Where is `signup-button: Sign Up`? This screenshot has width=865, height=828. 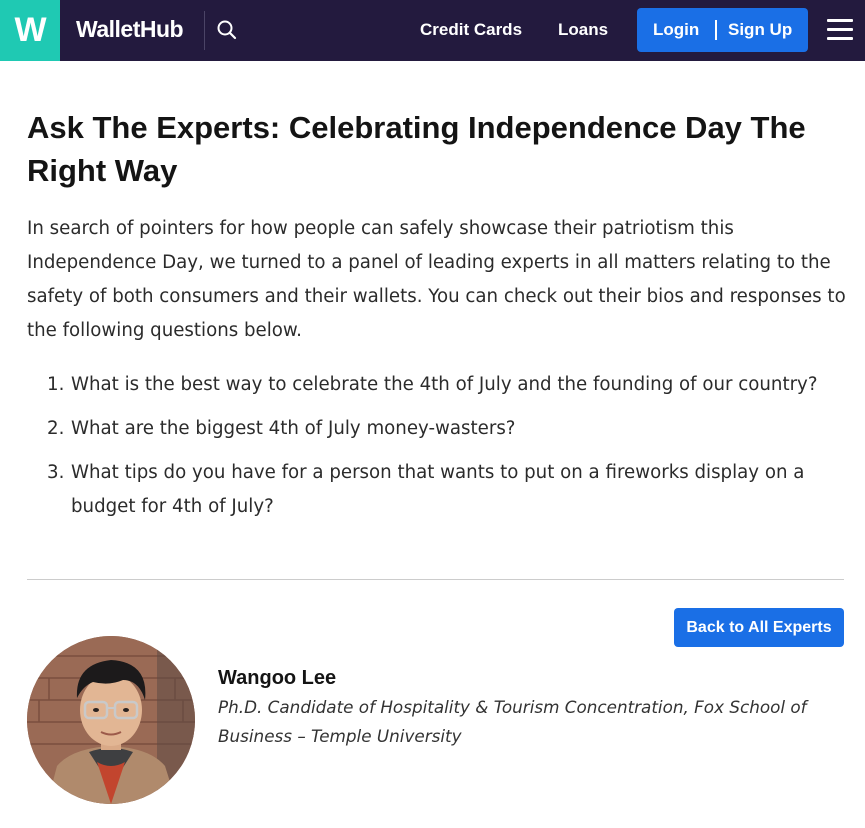
signup-button: Sign Up is located at coordinates (760, 30).